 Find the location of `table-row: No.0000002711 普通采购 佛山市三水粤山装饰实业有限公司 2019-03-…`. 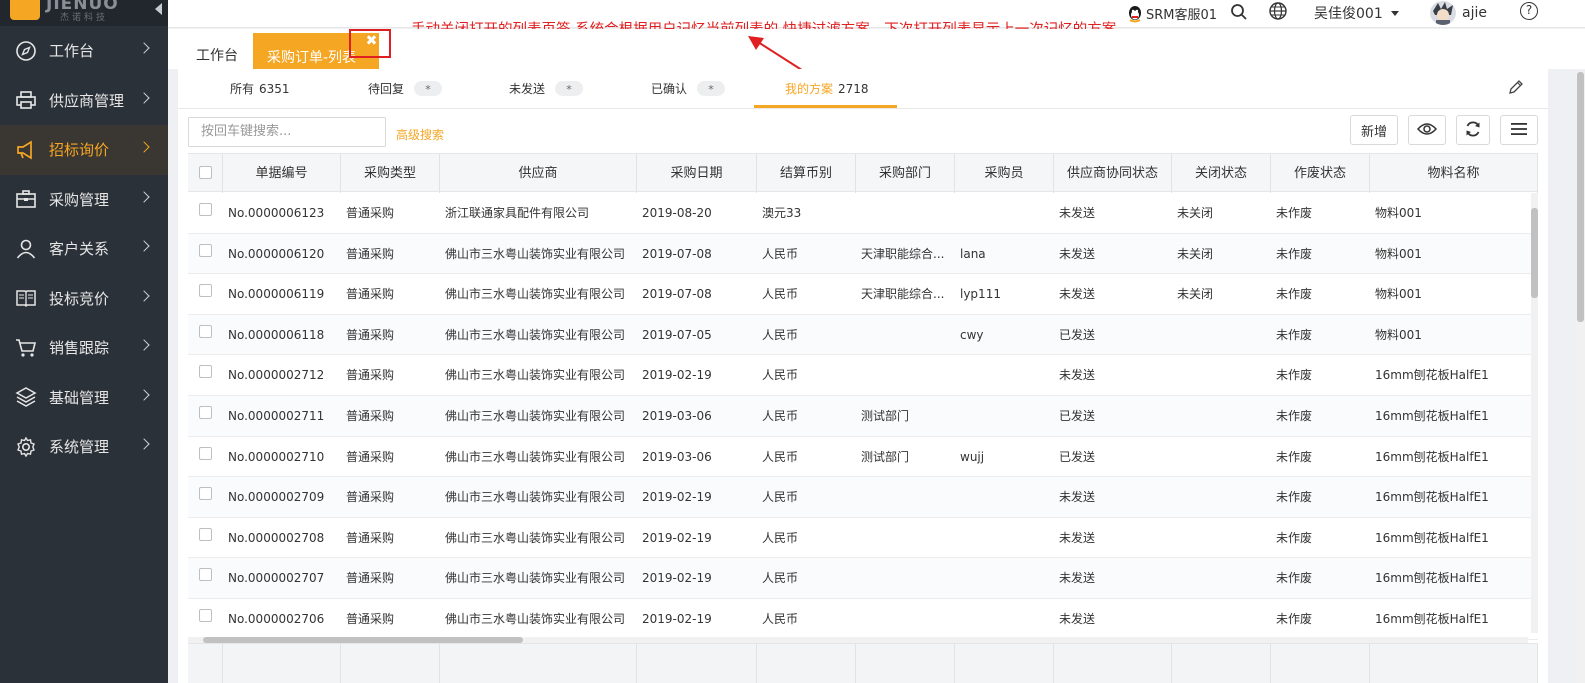

table-row: No.0000002711 普通采购 佛山市三水粤山装饰实业有限公司 2019-03-… is located at coordinates (863, 416).